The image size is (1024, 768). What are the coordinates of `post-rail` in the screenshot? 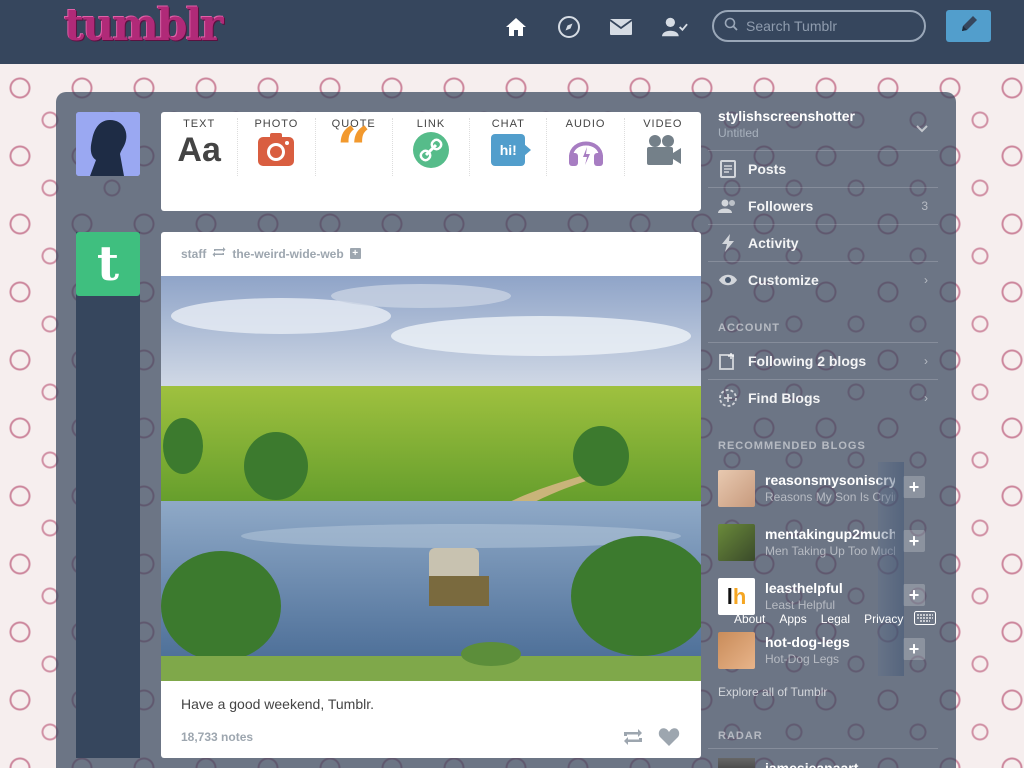 It's located at (108, 495).